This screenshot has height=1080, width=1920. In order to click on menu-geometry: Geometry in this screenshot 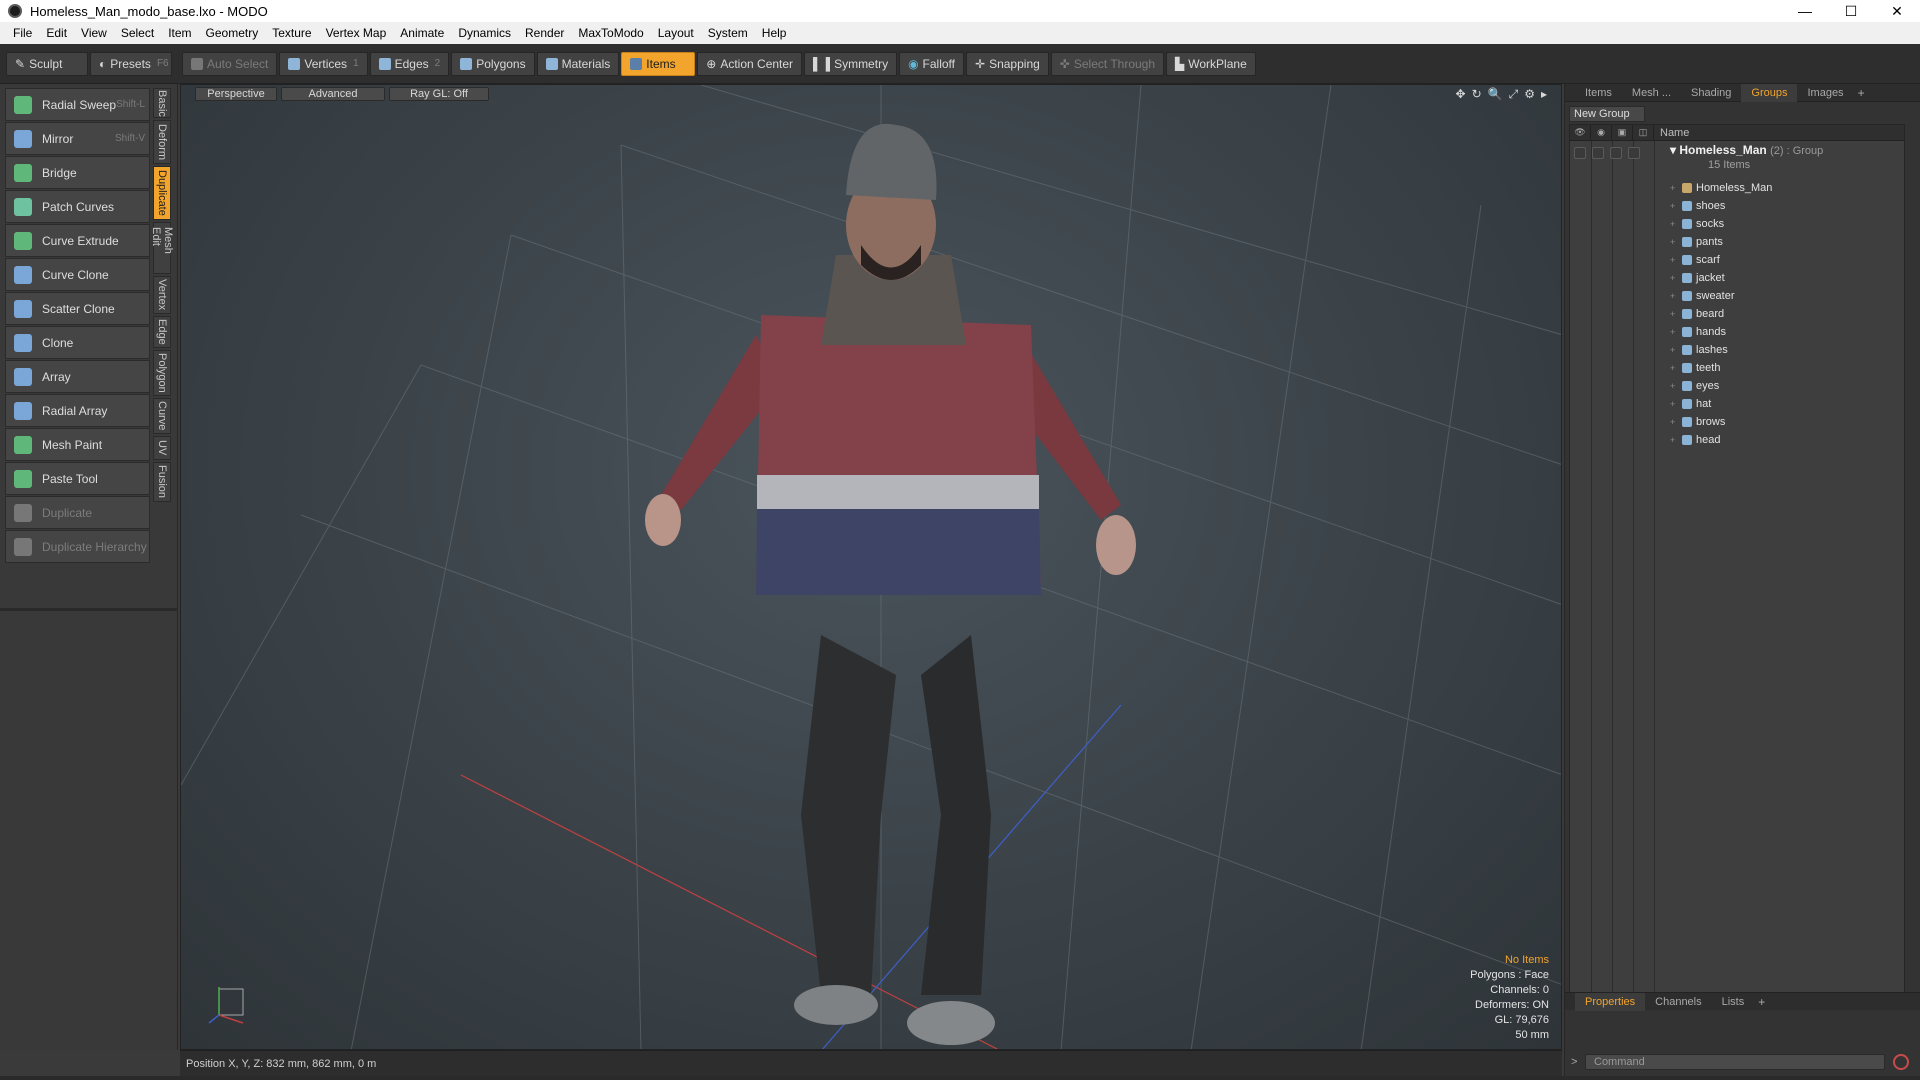, I will do `click(232, 33)`.